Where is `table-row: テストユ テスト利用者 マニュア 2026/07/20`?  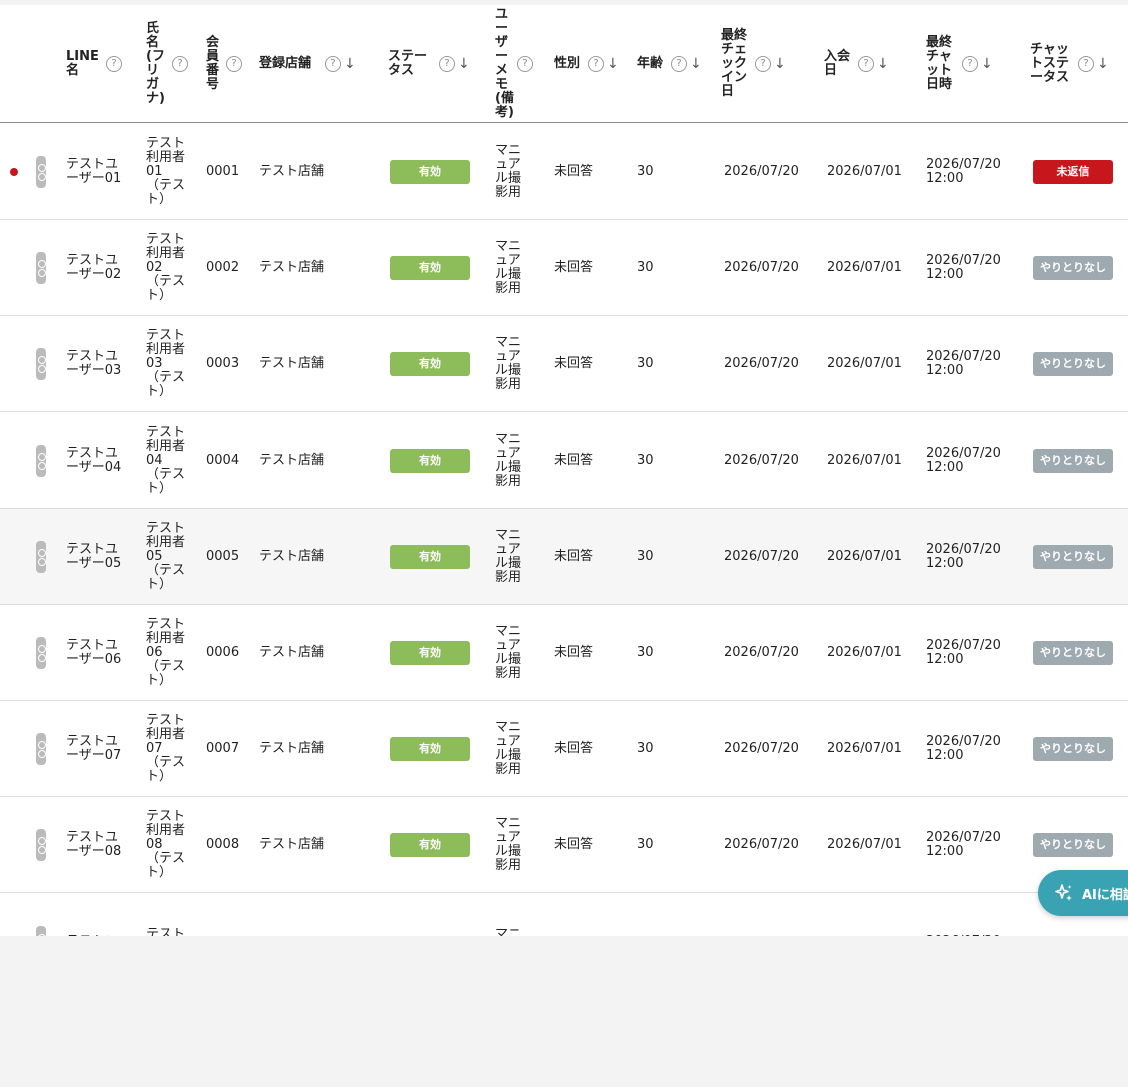
table-row: テストユ テスト利用者 マニュア 2026/07/20 is located at coordinates (564, 914).